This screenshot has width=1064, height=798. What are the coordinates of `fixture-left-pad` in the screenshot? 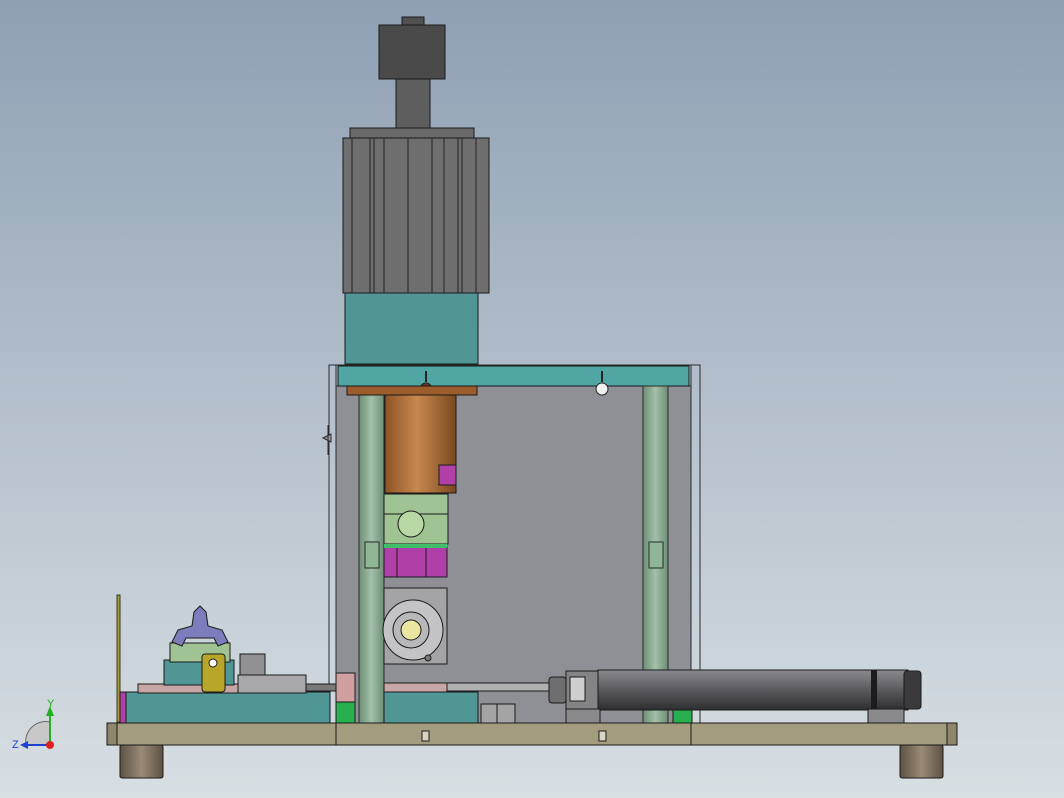 It's located at (123, 707).